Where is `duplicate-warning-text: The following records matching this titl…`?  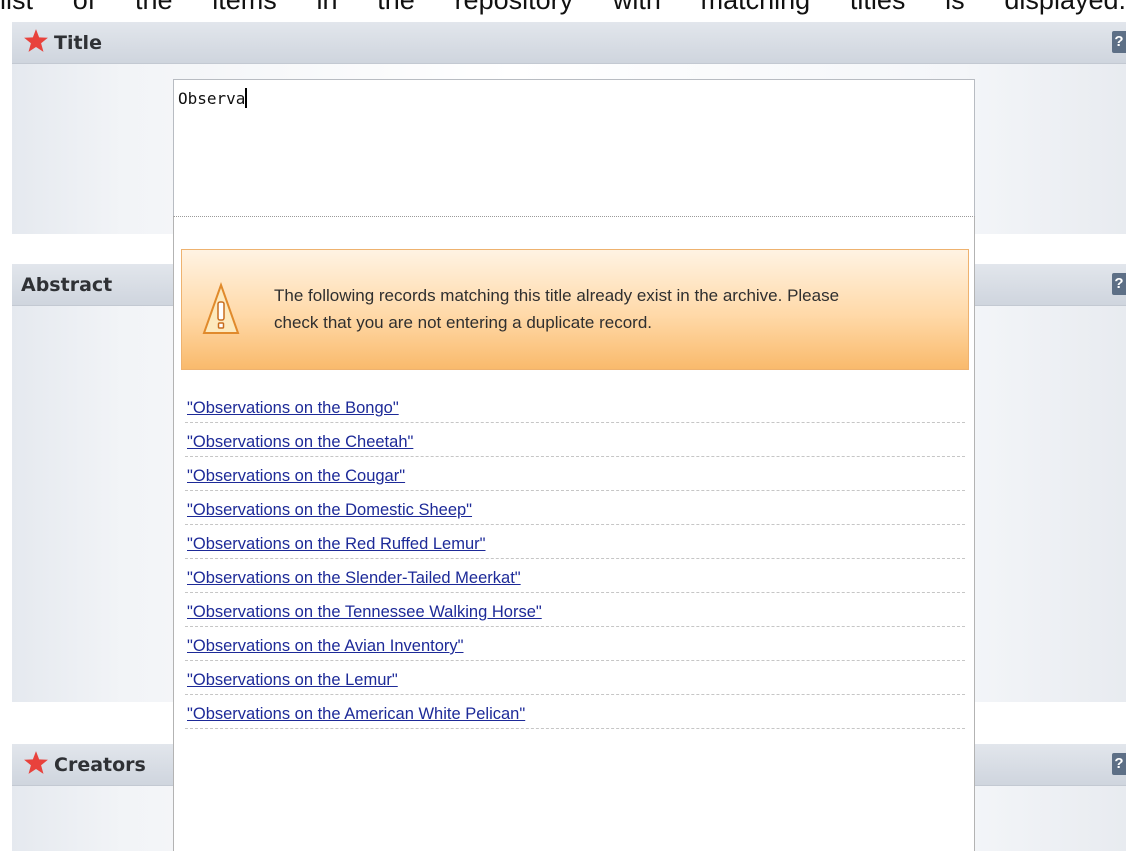
duplicate-warning-text: The following records matching this titl… is located at coordinates (619, 309).